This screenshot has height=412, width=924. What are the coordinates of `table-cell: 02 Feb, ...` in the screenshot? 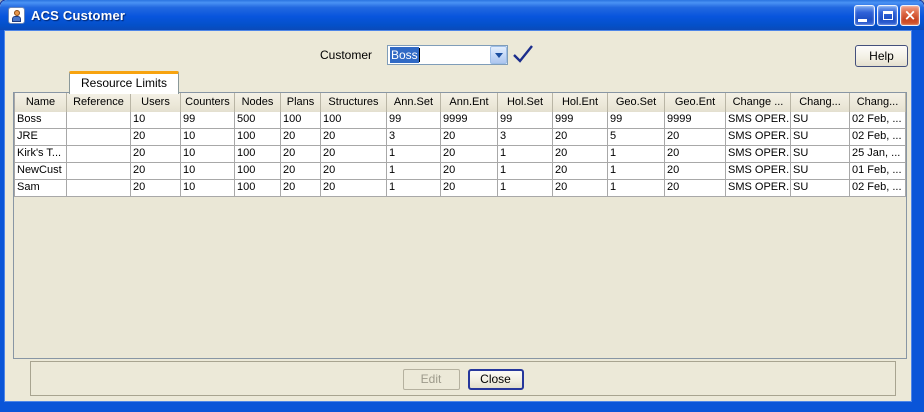 It's located at (878, 137).